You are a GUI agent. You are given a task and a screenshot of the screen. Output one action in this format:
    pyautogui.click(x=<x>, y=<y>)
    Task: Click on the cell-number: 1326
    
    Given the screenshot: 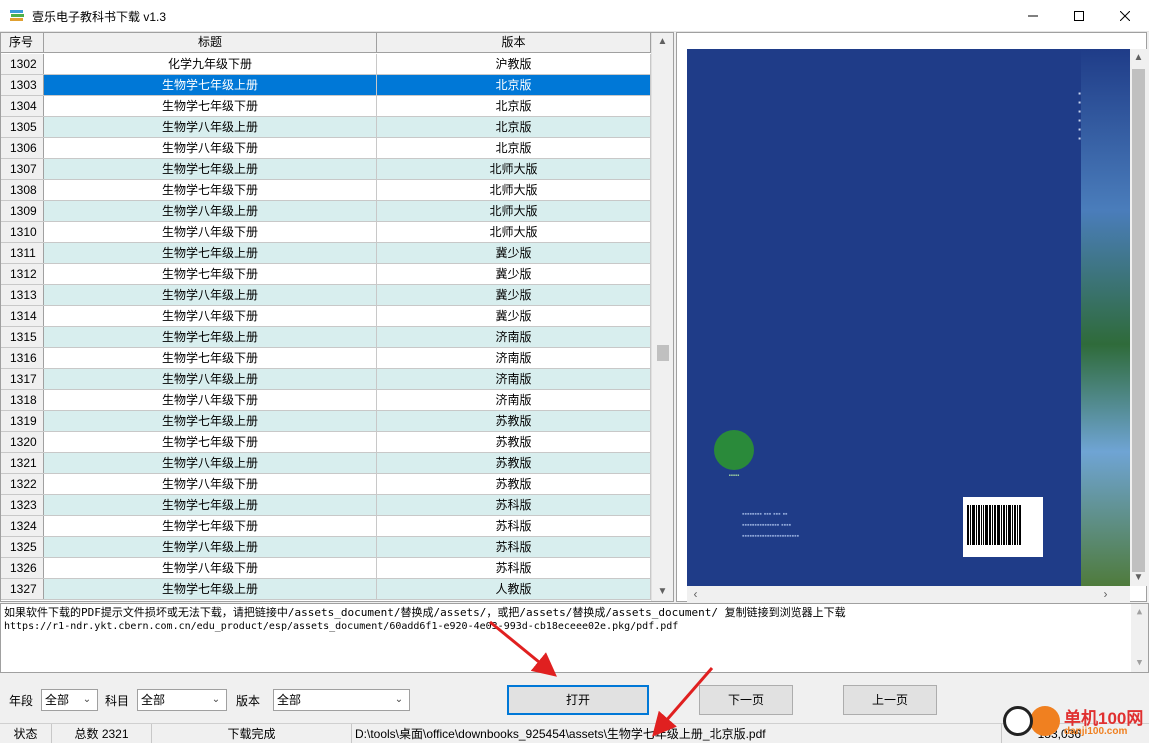 What is the action you would take?
    pyautogui.click(x=22, y=568)
    